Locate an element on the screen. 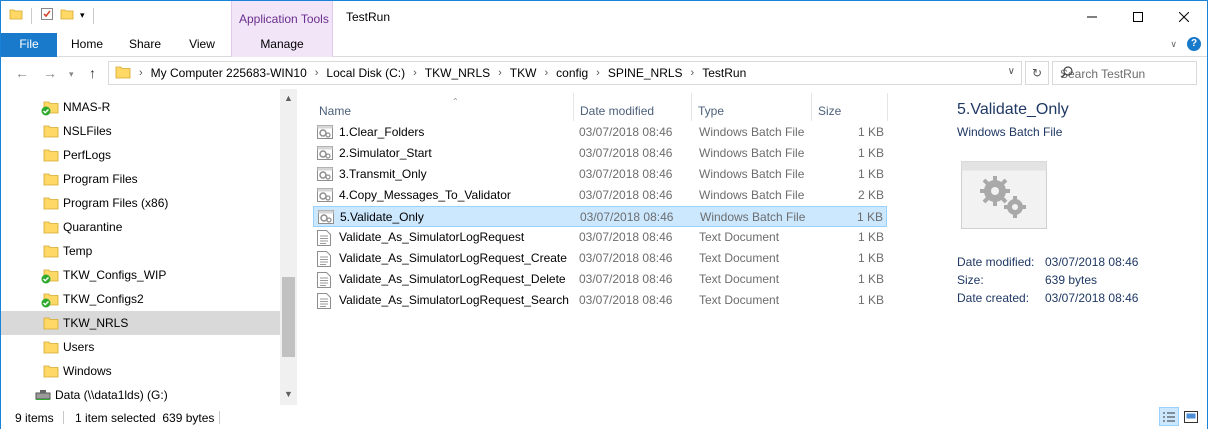 The image size is (1208, 429). nav-item: Program Files (x86) is located at coordinates (140, 203).